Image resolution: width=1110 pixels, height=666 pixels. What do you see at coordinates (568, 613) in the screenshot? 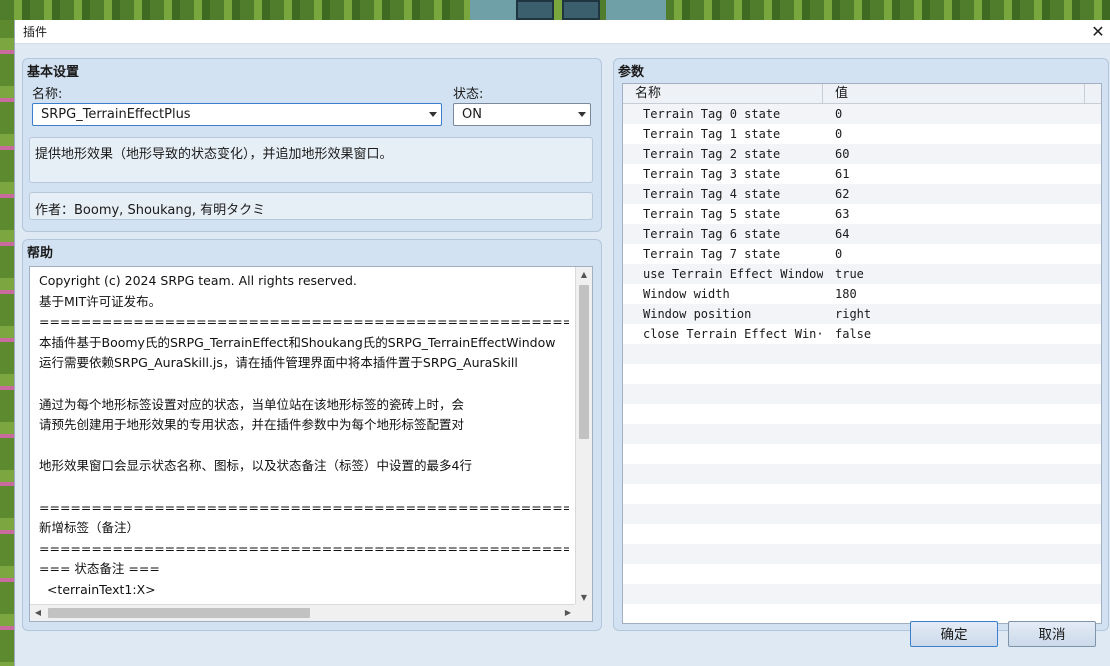
I see `scroll-right-icon: ▶` at bounding box center [568, 613].